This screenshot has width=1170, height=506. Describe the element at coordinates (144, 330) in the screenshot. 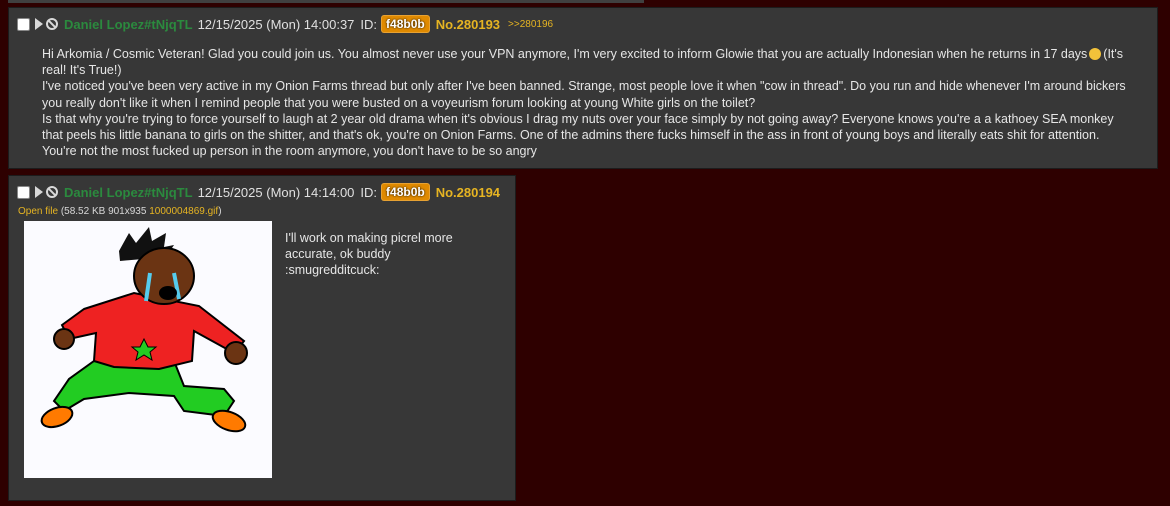

I see `crying-cartoon-figure-image` at that location.